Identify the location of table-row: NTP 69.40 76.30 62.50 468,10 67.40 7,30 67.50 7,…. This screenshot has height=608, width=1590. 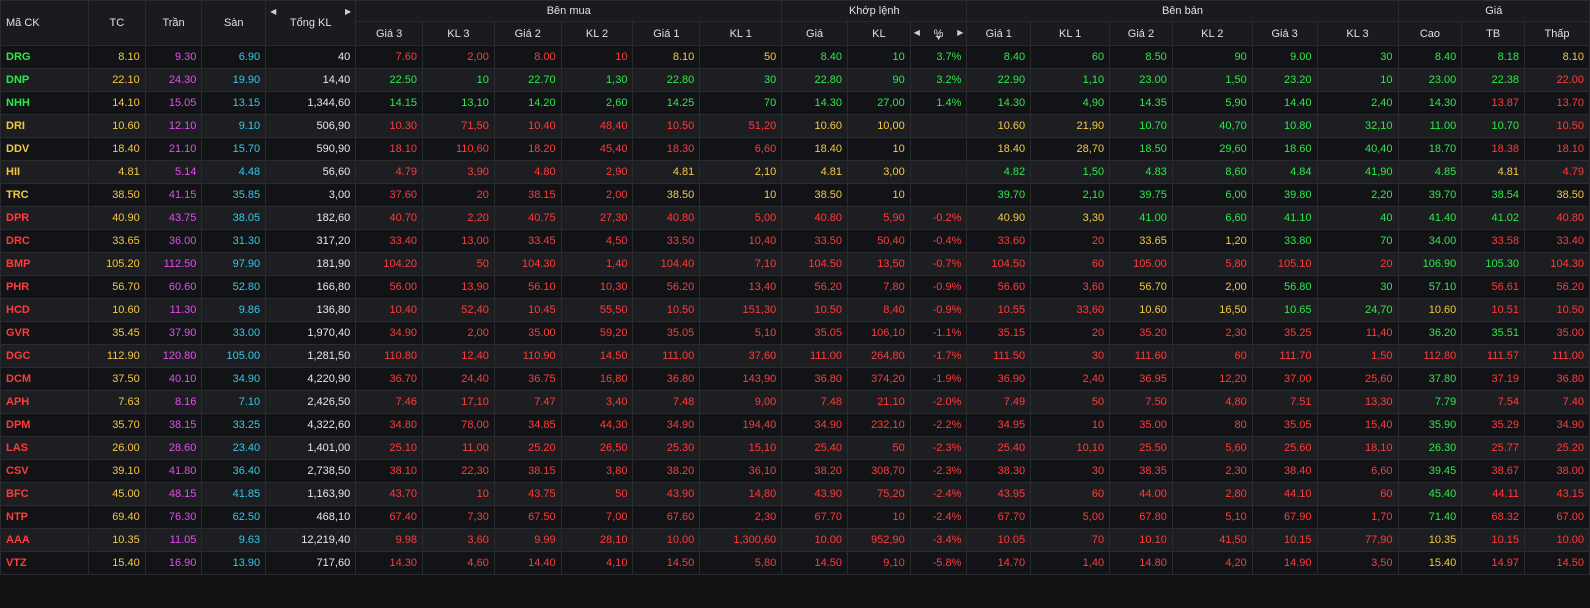
(795, 517).